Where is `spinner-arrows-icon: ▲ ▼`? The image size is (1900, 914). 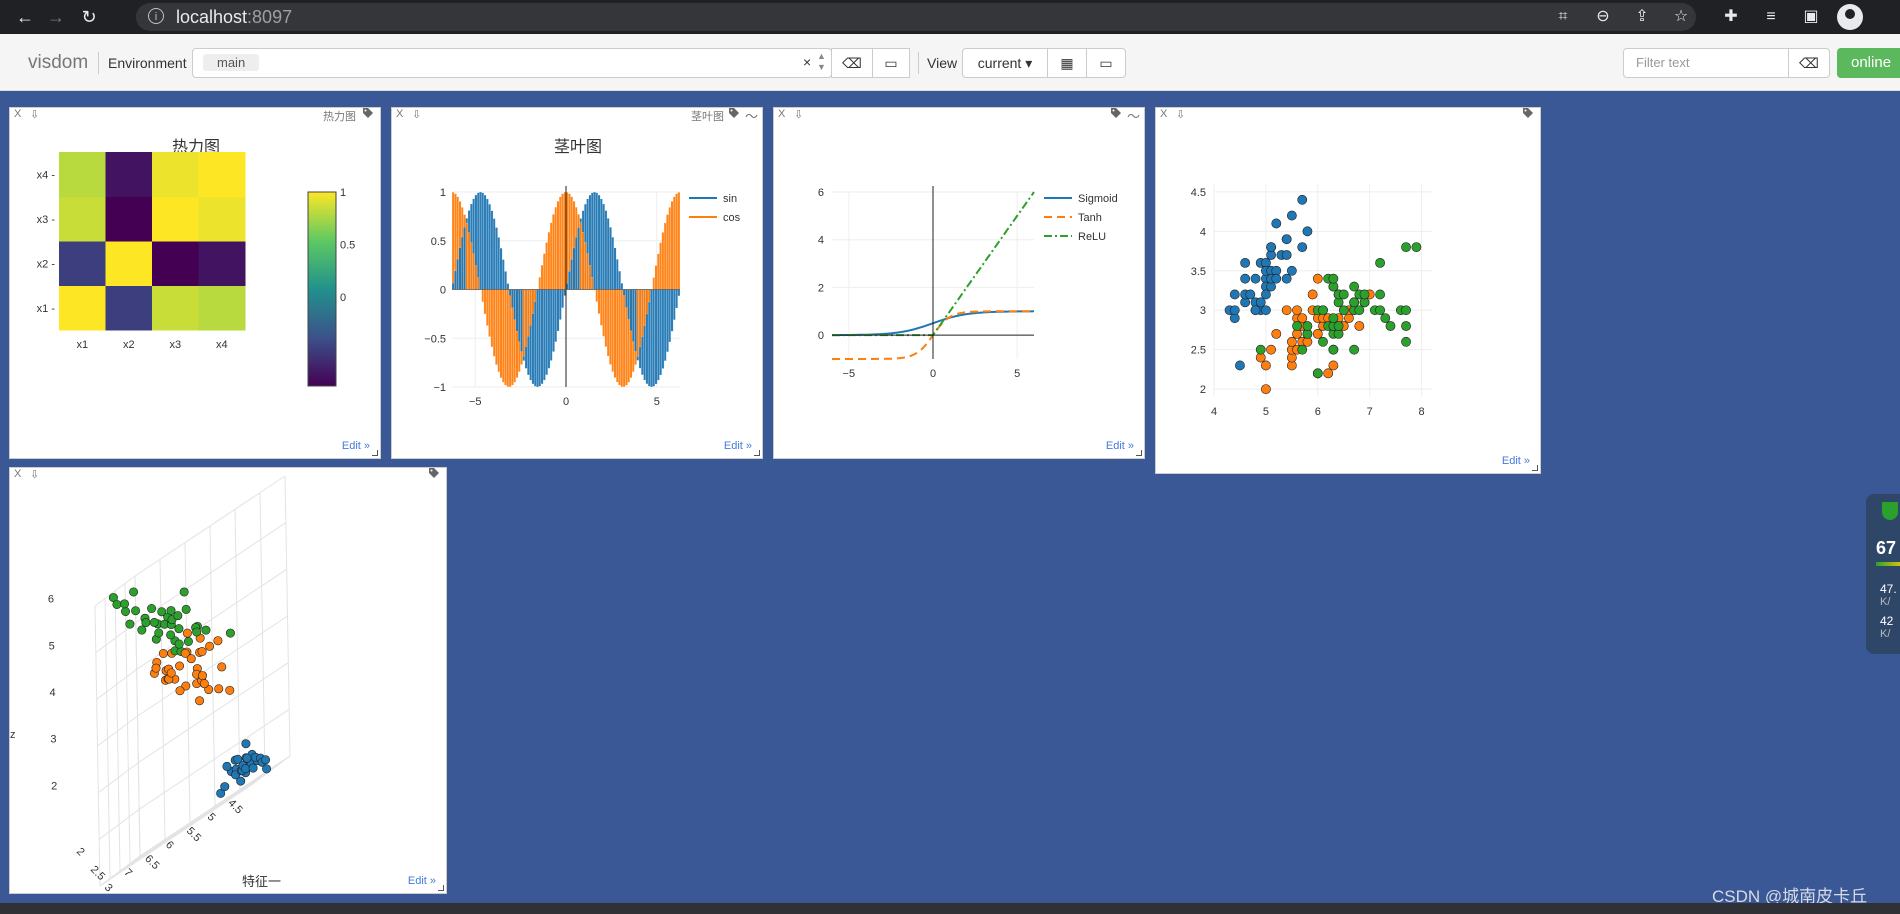
spinner-arrows-icon: ▲ ▼ is located at coordinates (821, 62).